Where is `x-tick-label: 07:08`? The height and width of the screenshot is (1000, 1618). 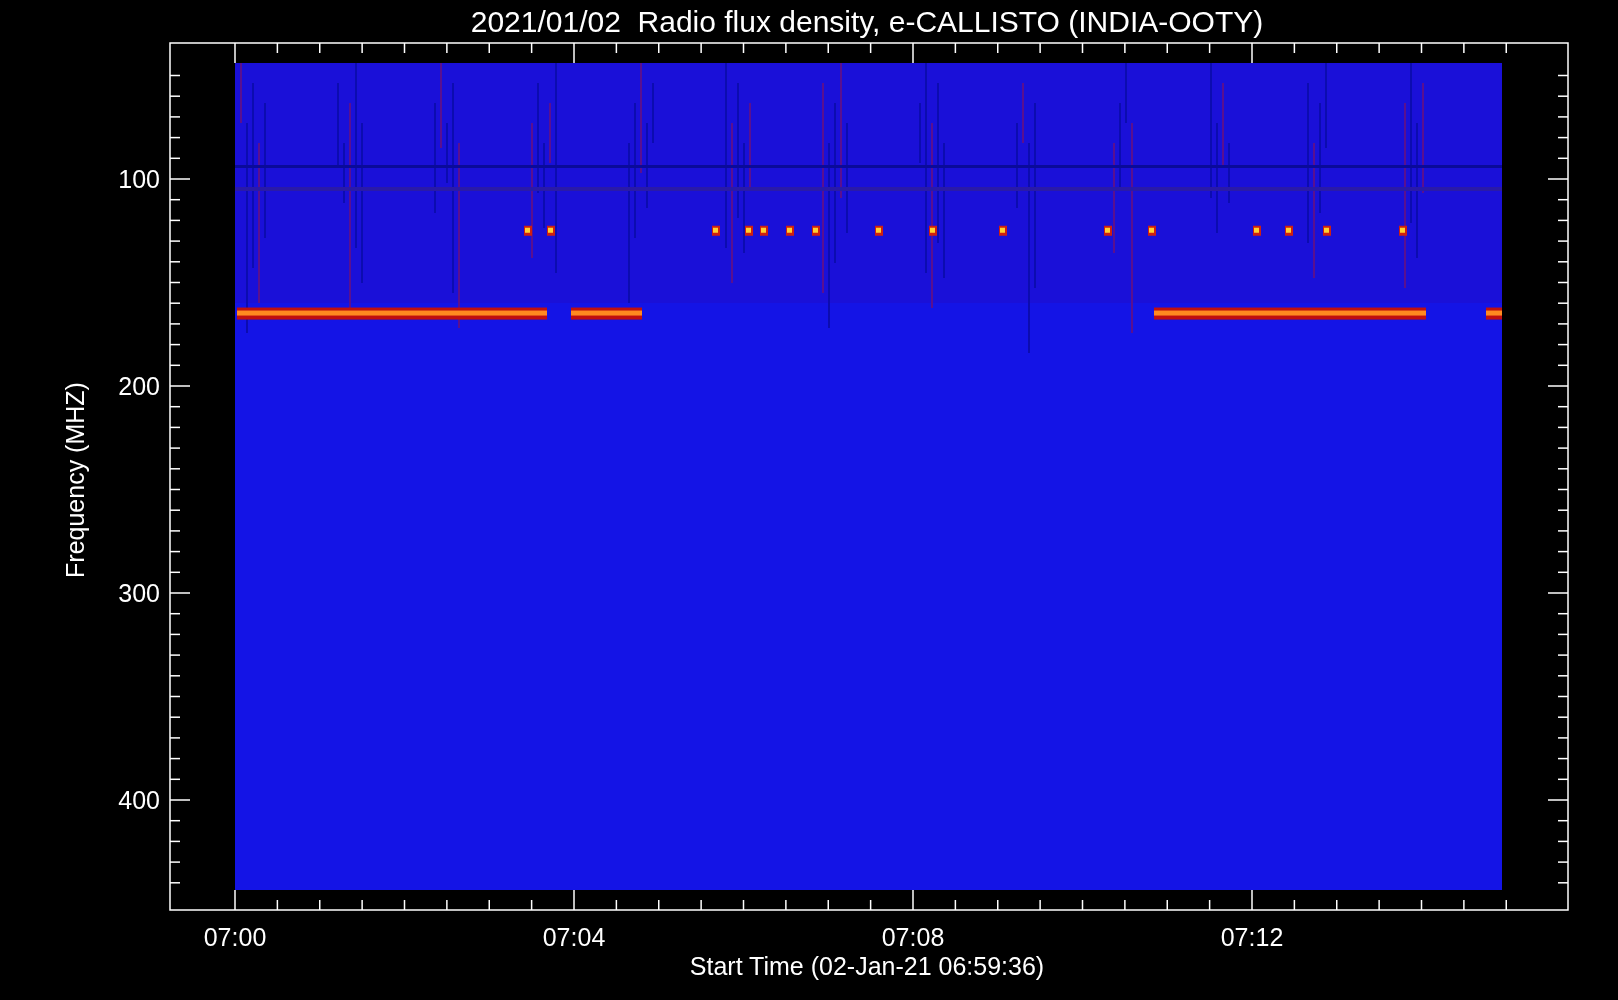
x-tick-label: 07:08 is located at coordinates (913, 937).